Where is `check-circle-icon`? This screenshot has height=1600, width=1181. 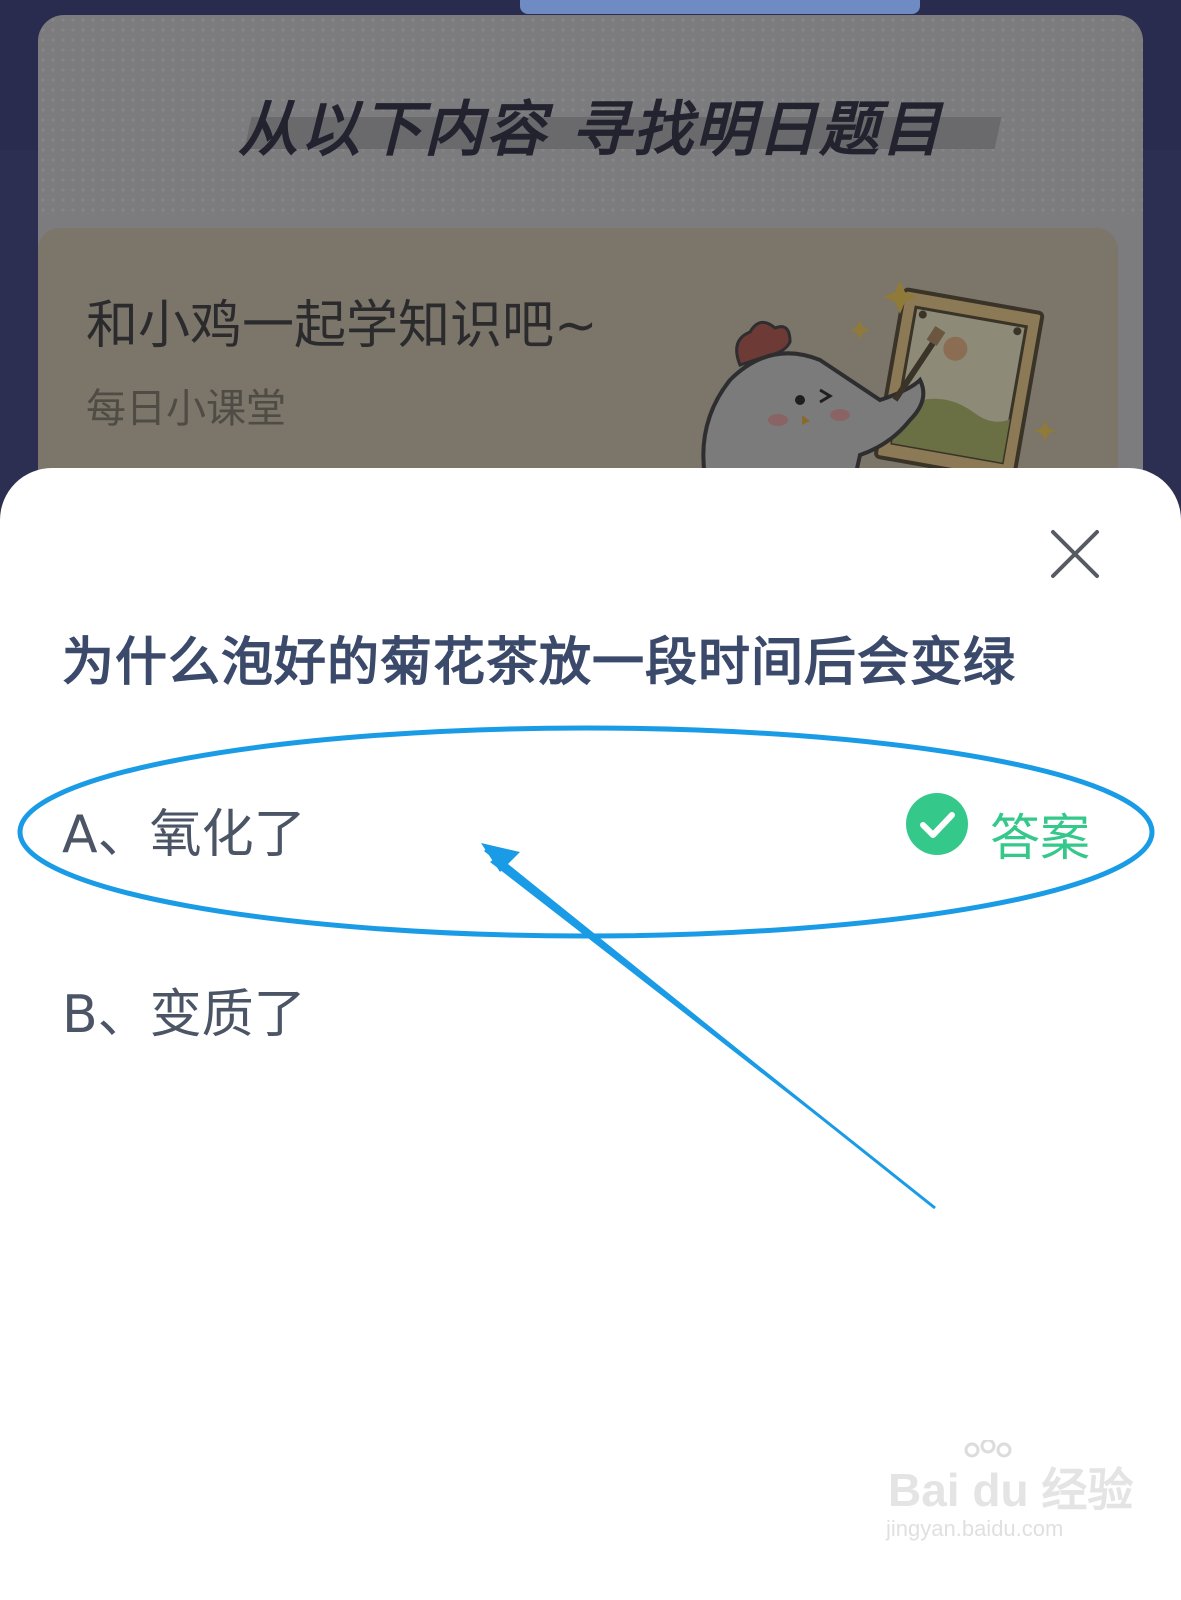
check-circle-icon is located at coordinates (937, 824).